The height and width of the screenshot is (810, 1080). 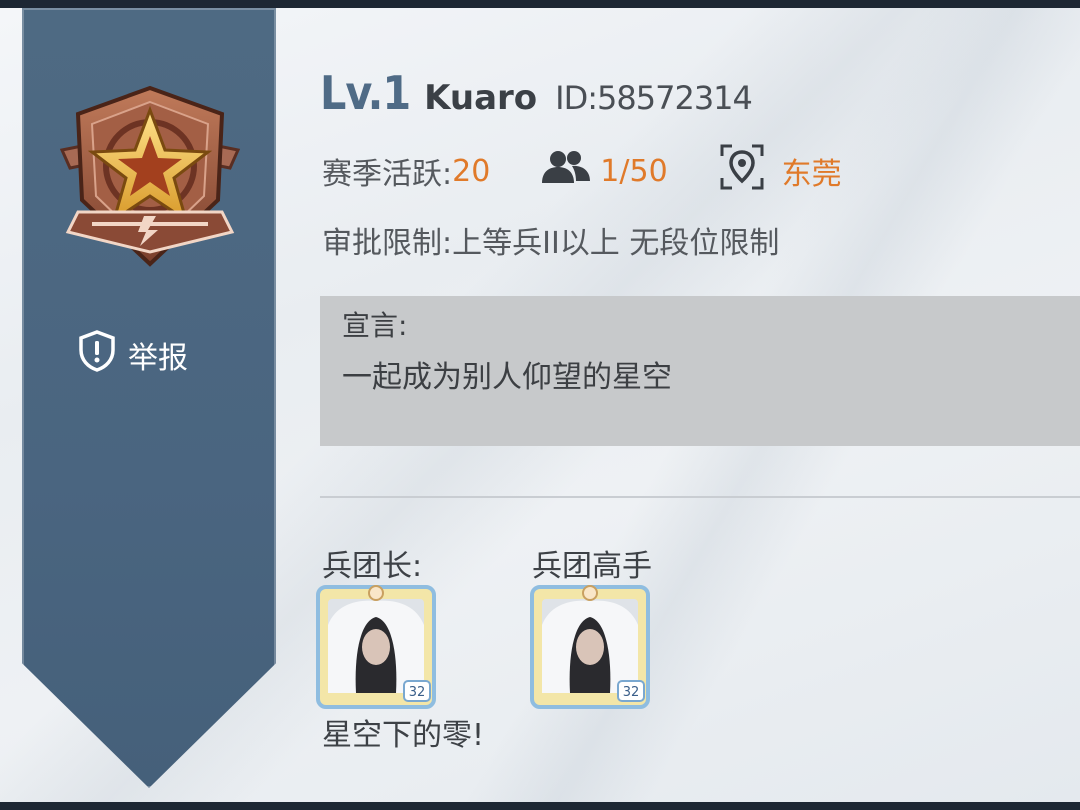 I want to click on level-label: Lv.1, so click(x=365, y=93).